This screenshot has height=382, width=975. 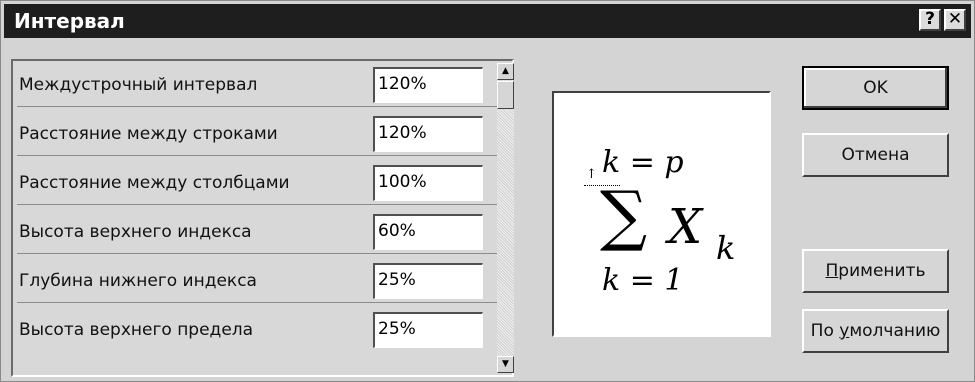 What do you see at coordinates (875, 88) in the screenshot?
I see `ok-button: OK` at bounding box center [875, 88].